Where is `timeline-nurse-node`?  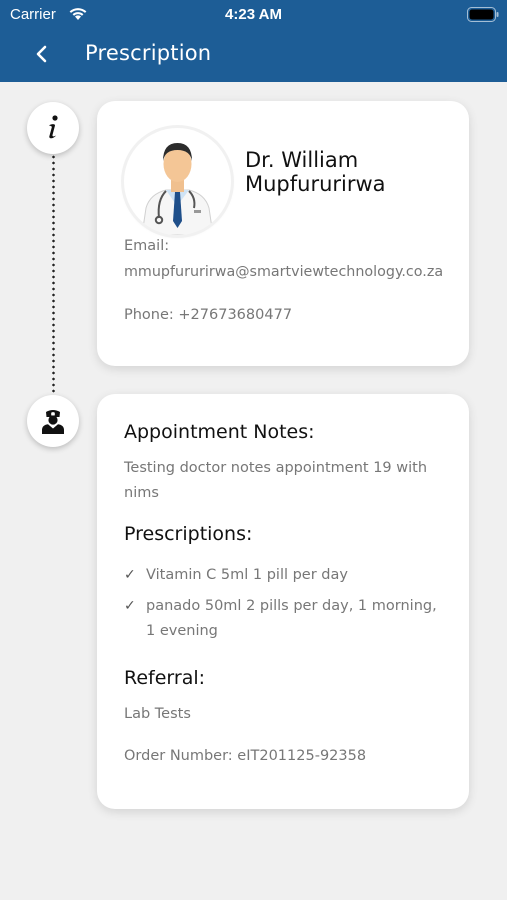
timeline-nurse-node is located at coordinates (53, 421).